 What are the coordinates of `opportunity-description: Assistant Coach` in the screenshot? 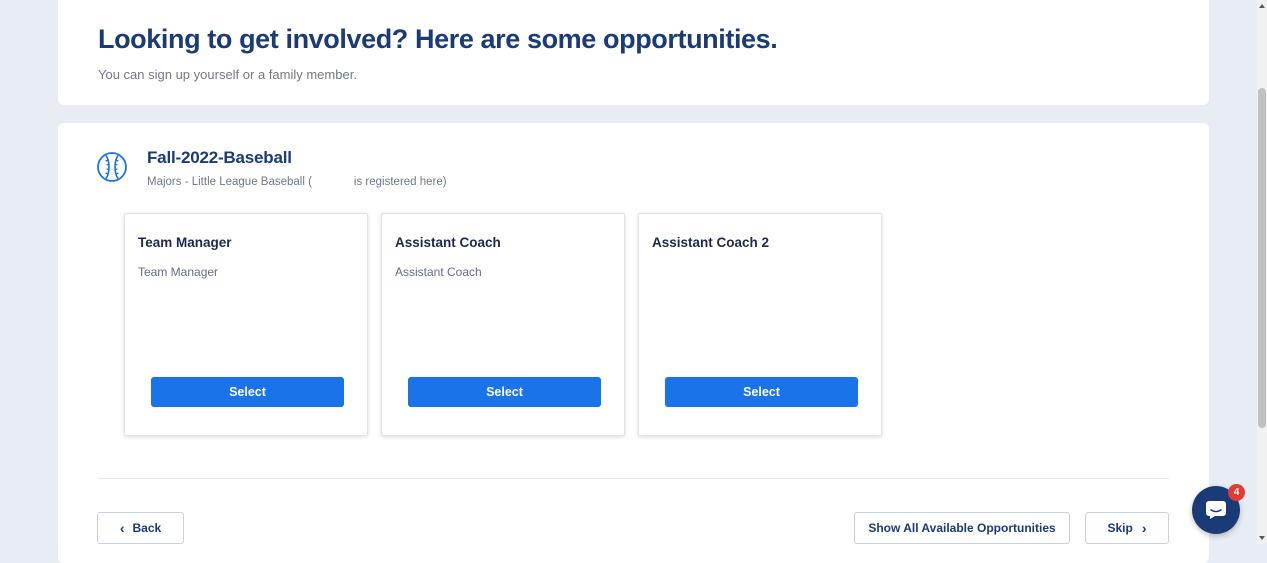 It's located at (438, 272).